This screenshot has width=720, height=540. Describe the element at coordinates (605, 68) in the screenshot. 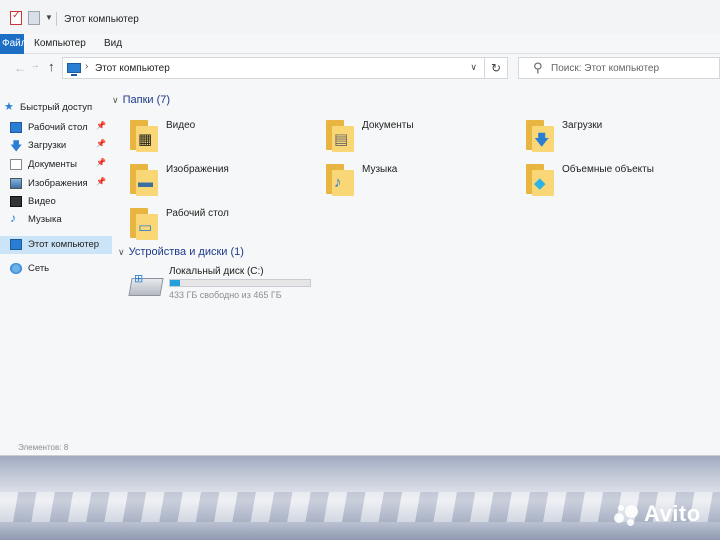

I see `search-placeholder: Поиск: Этот компьютер` at that location.